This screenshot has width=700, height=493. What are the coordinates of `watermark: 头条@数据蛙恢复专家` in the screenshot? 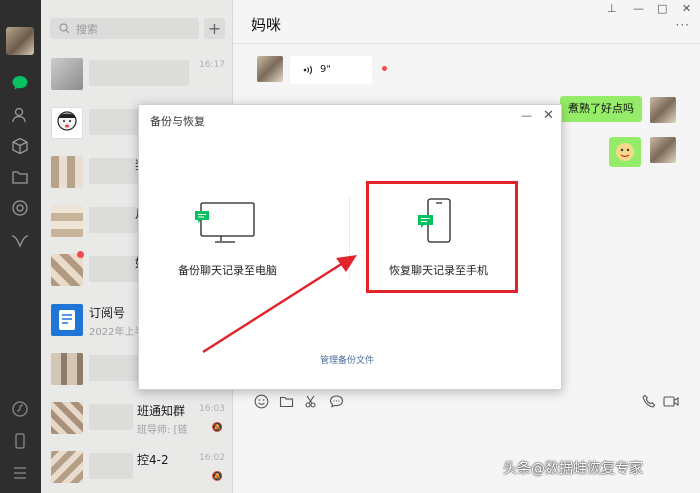 It's located at (573, 469).